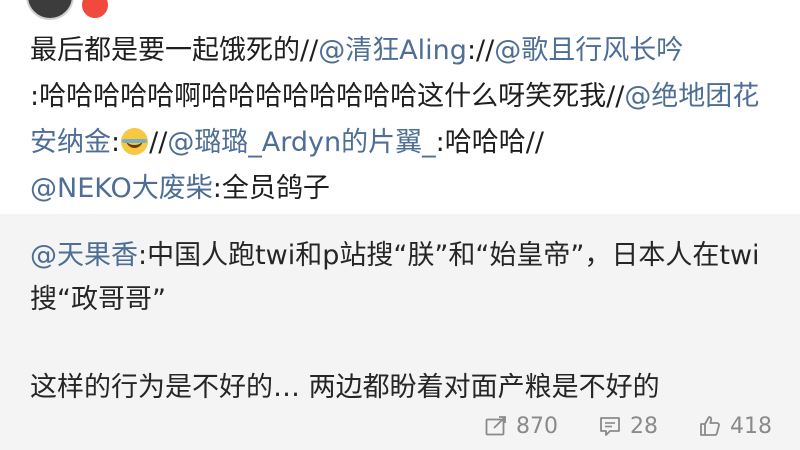  I want to click on mention-link-lulu: @璐璐_Ardyn的片翼_, so click(301, 142).